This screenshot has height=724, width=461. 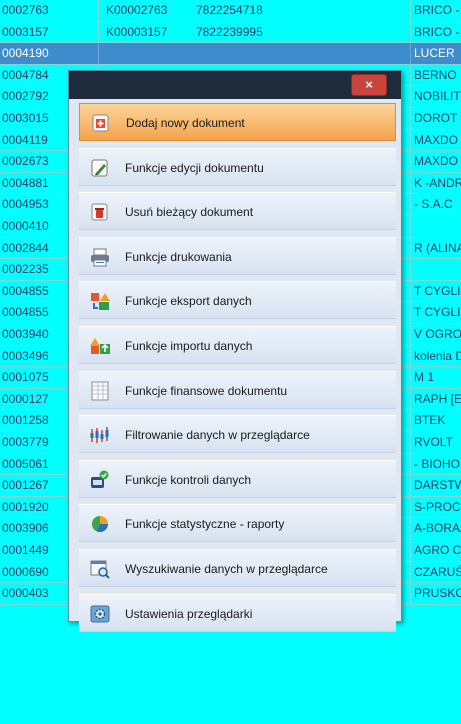 What do you see at coordinates (437, 550) in the screenshot?
I see `table-cell: AGRO CENTRU` at bounding box center [437, 550].